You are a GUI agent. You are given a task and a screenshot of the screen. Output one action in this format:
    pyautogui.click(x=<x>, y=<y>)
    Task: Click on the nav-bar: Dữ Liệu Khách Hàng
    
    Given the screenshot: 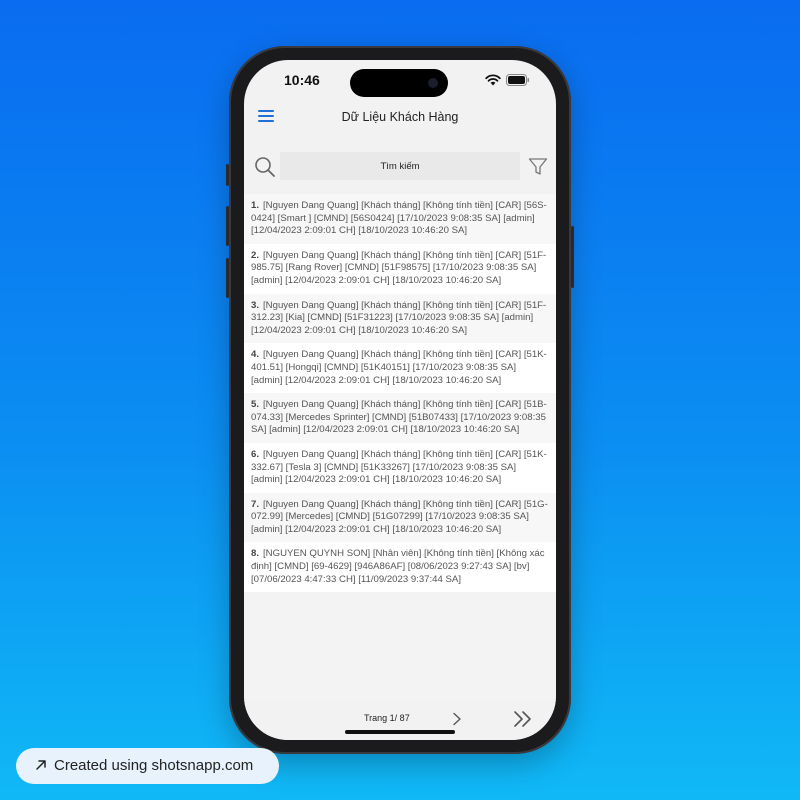 What is the action you would take?
    pyautogui.click(x=400, y=118)
    